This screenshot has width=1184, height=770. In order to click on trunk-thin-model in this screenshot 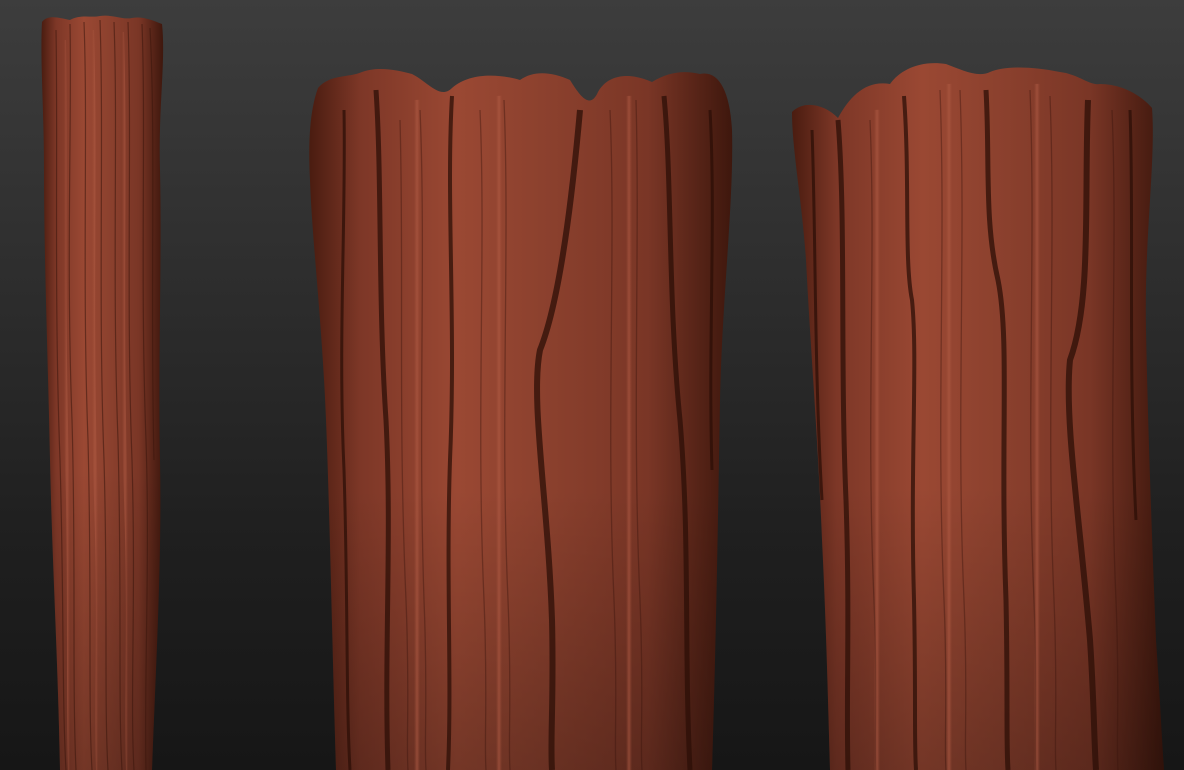, I will do `click(102, 392)`.